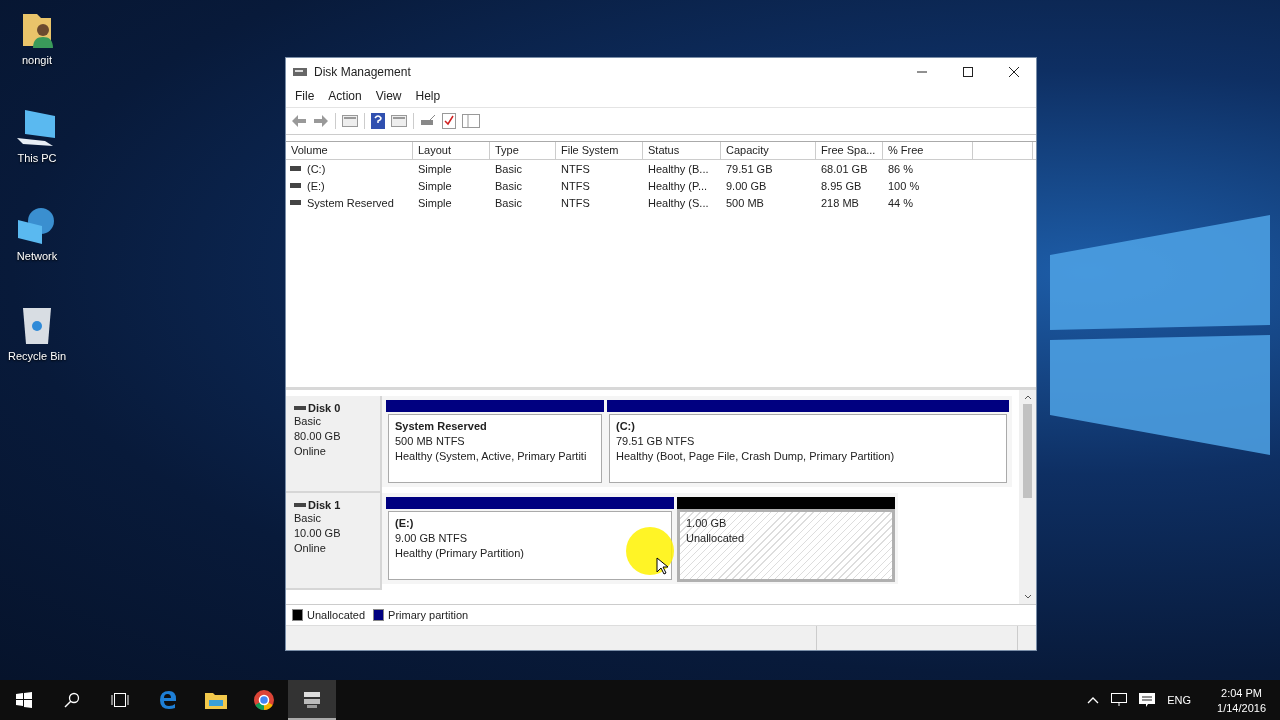 Image resolution: width=1280 pixels, height=720 pixels. Describe the element at coordinates (405, 523) in the screenshot. I see `partition-title: (E:)` at that location.